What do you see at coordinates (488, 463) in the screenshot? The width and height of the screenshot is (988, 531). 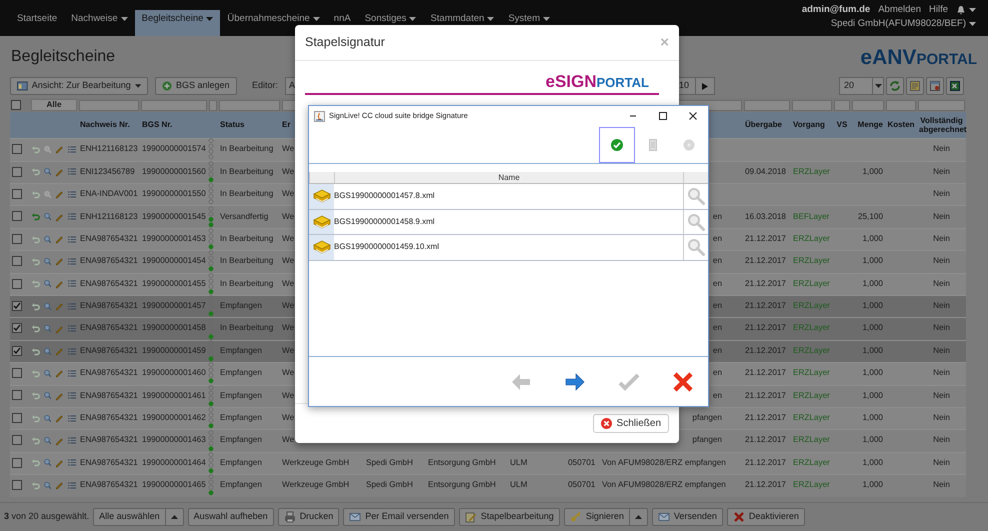 I see `table-row: ENA987654321 19900000001464 Empfangen Werkzeuge GmbH Spedi GmbH Entsorgung GmbH ULM 050701 Von AFUM98028/ERZ empfangen 21.12.2017 ERZLayer 1,000 Nein` at bounding box center [488, 463].